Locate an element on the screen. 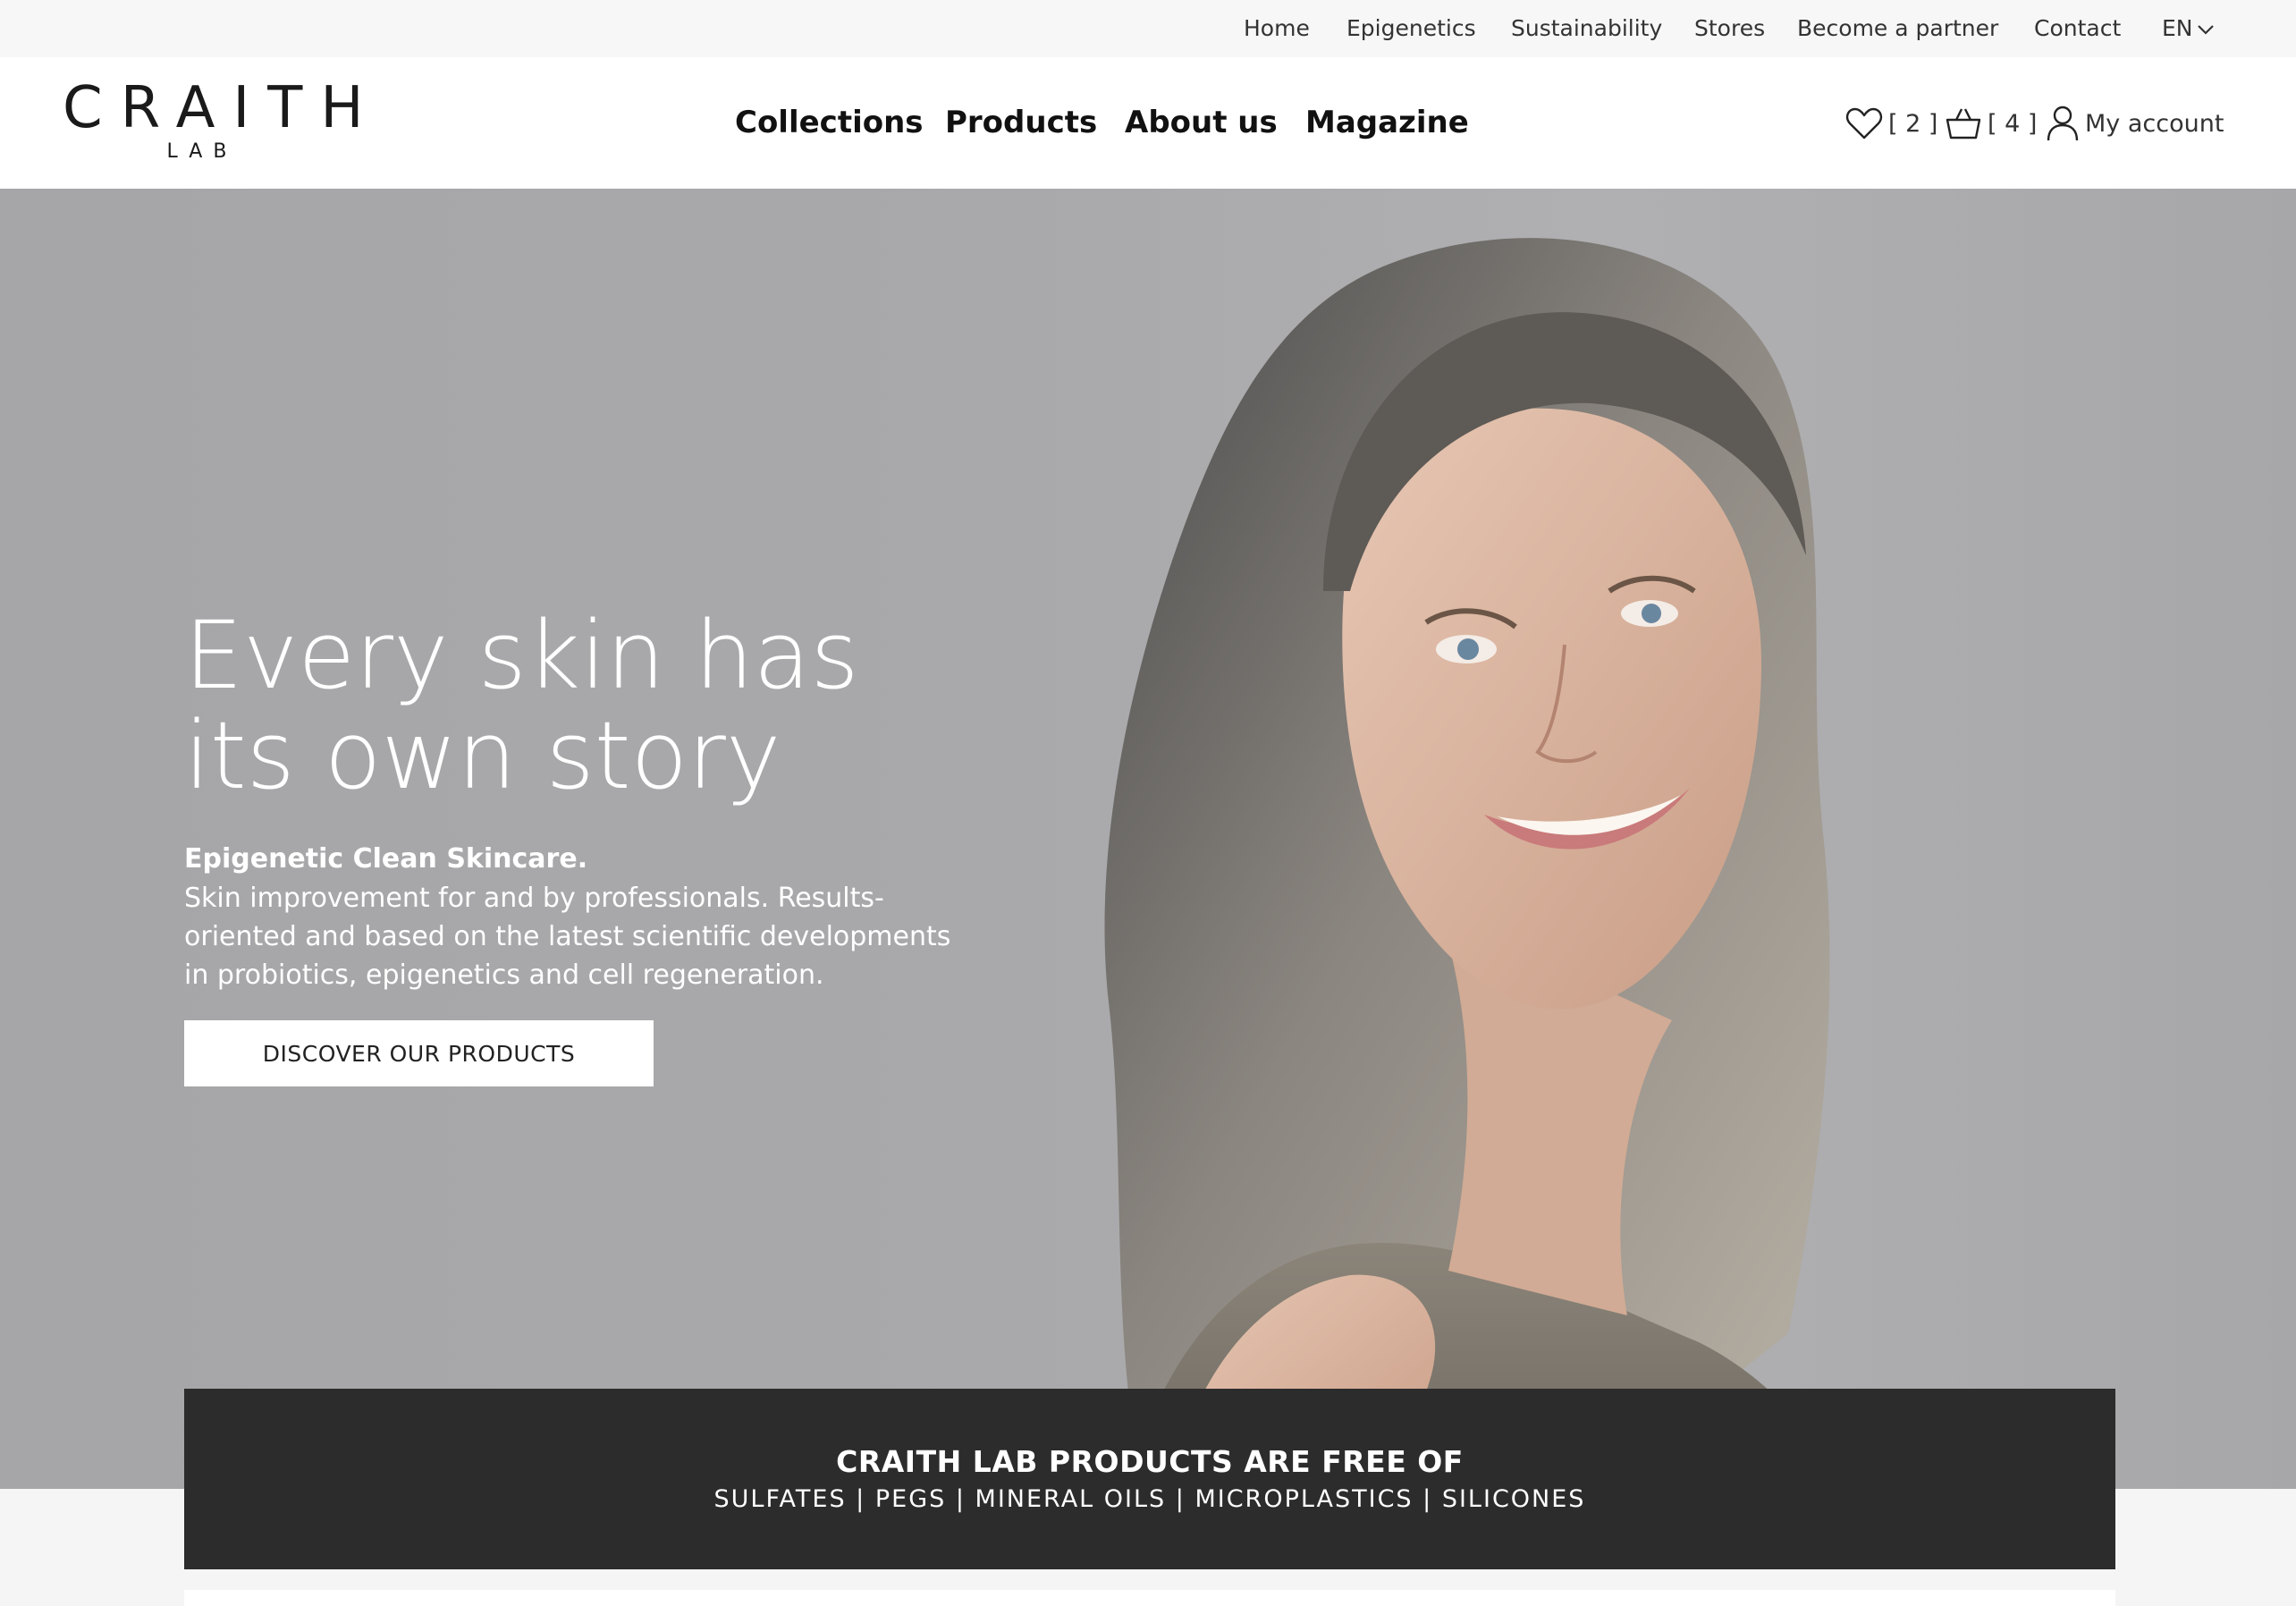  free-of-title: CRAITH LAB PRODUCTS ARE FREE OF is located at coordinates (1150, 1461).